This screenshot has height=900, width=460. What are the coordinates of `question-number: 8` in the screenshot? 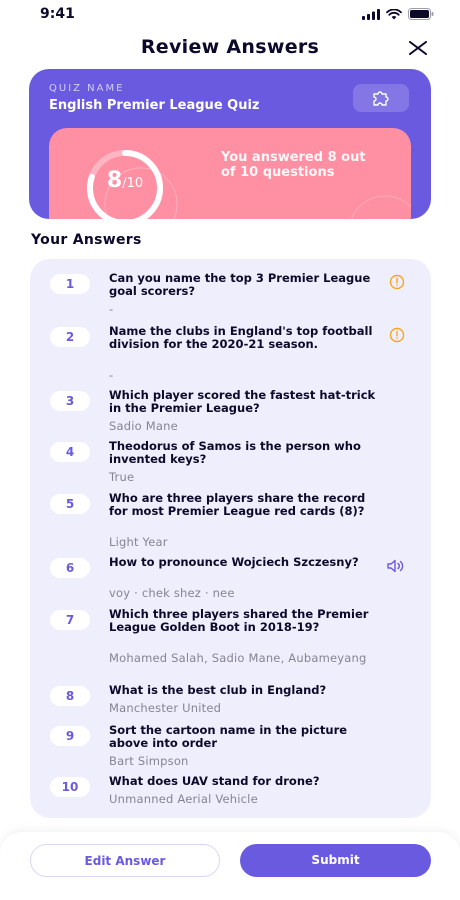 It's located at (70, 696).